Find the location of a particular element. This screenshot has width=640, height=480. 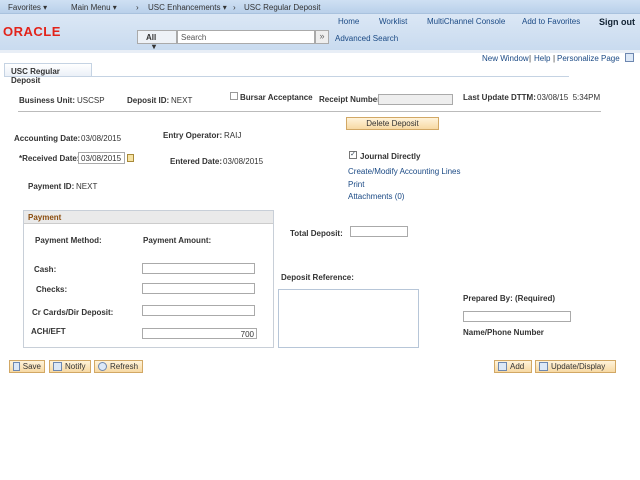

deposit-reference-label: Deposit Reference: is located at coordinates (317, 277).